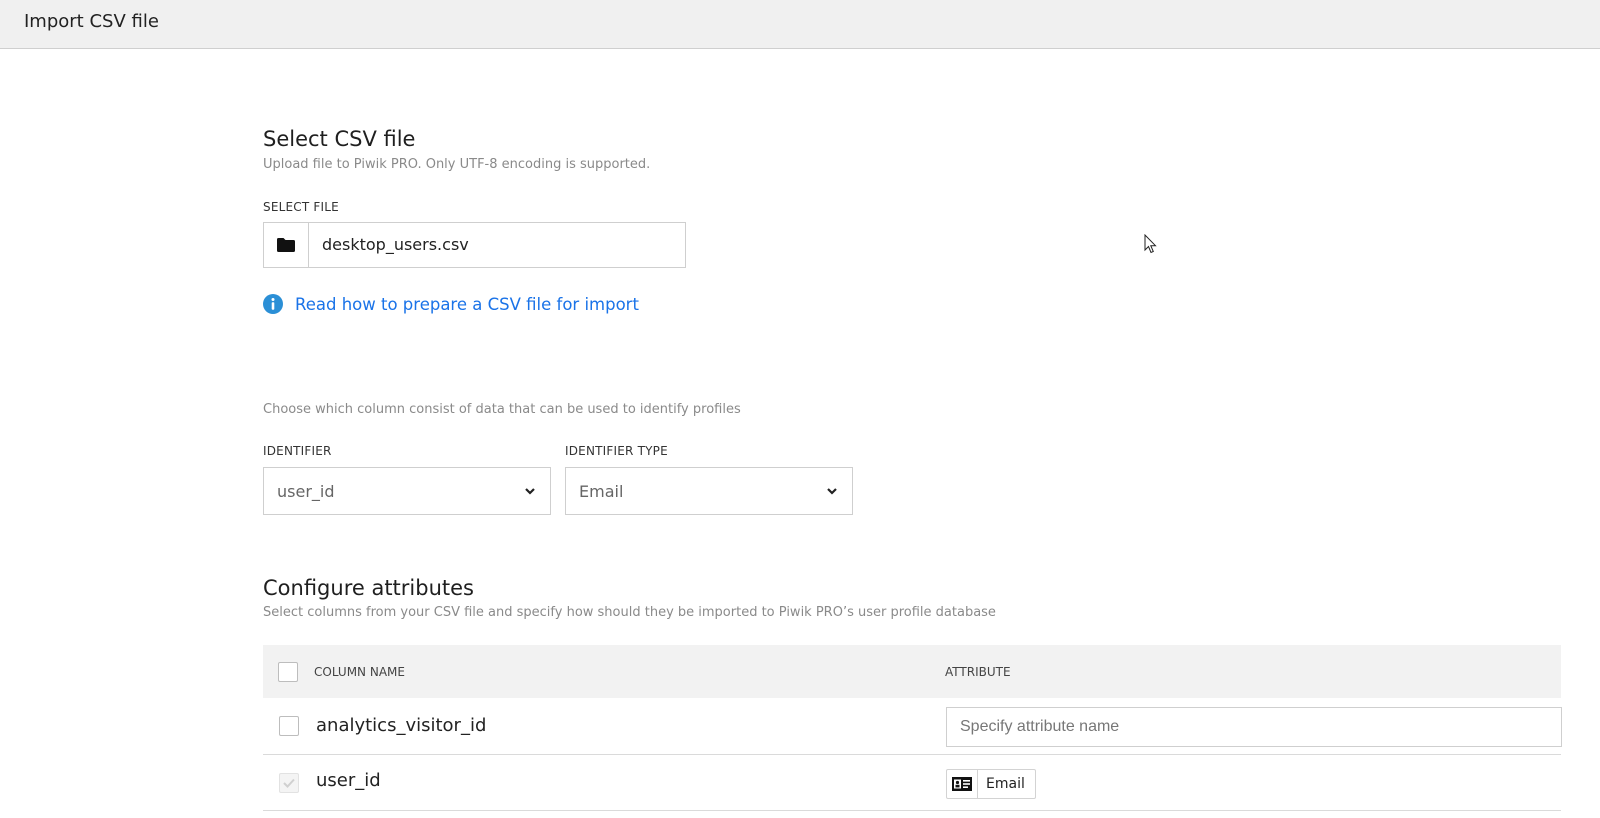 This screenshot has width=1600, height=818. Describe the element at coordinates (306, 491) in the screenshot. I see `identifier-select-value: user_id` at that location.